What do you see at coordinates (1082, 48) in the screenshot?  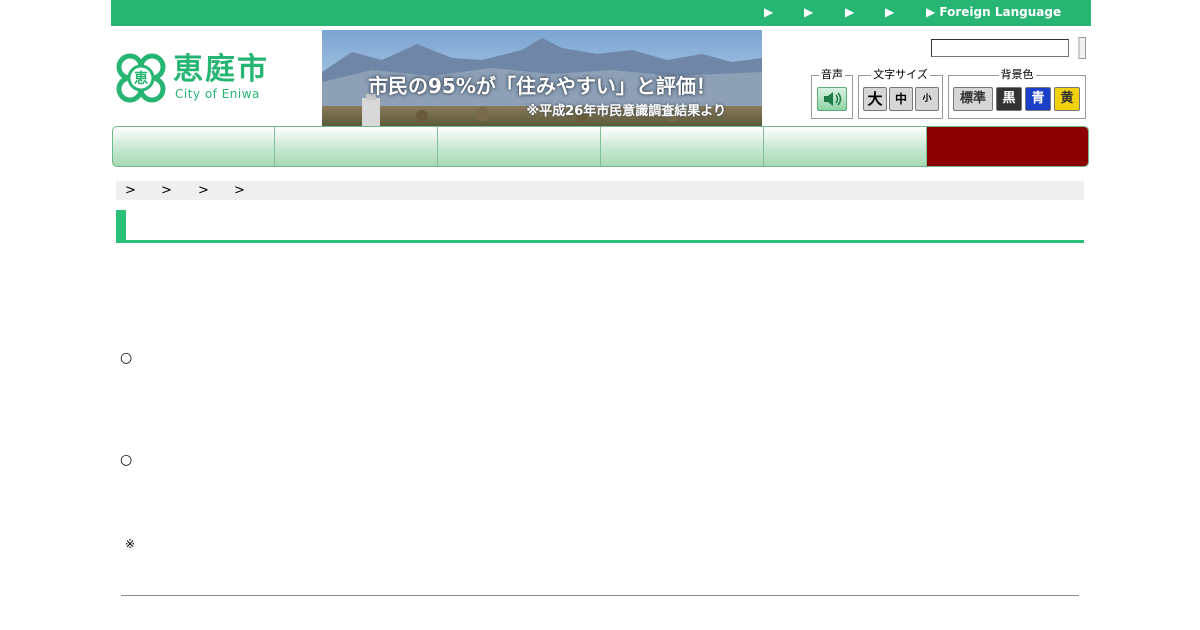 I see `search-button` at bounding box center [1082, 48].